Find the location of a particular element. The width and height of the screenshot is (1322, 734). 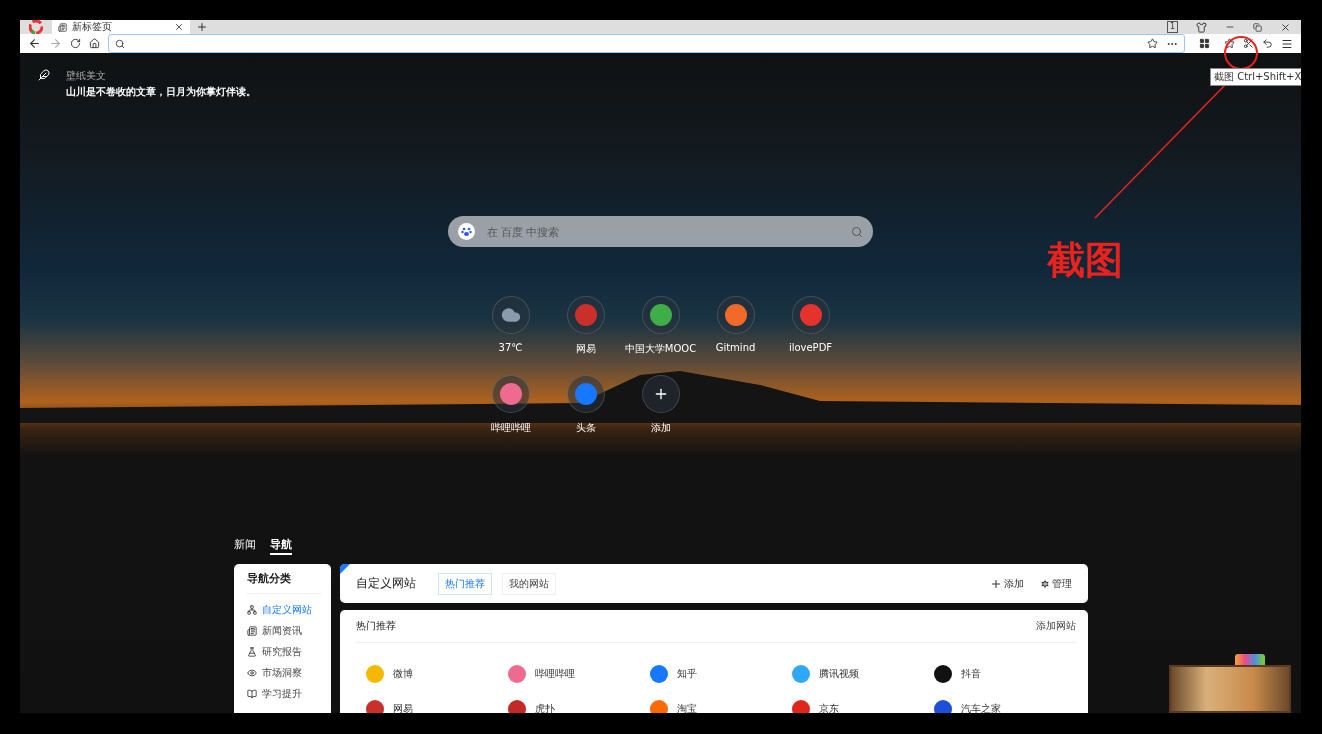

apps-icon is located at coordinates (1204, 43).